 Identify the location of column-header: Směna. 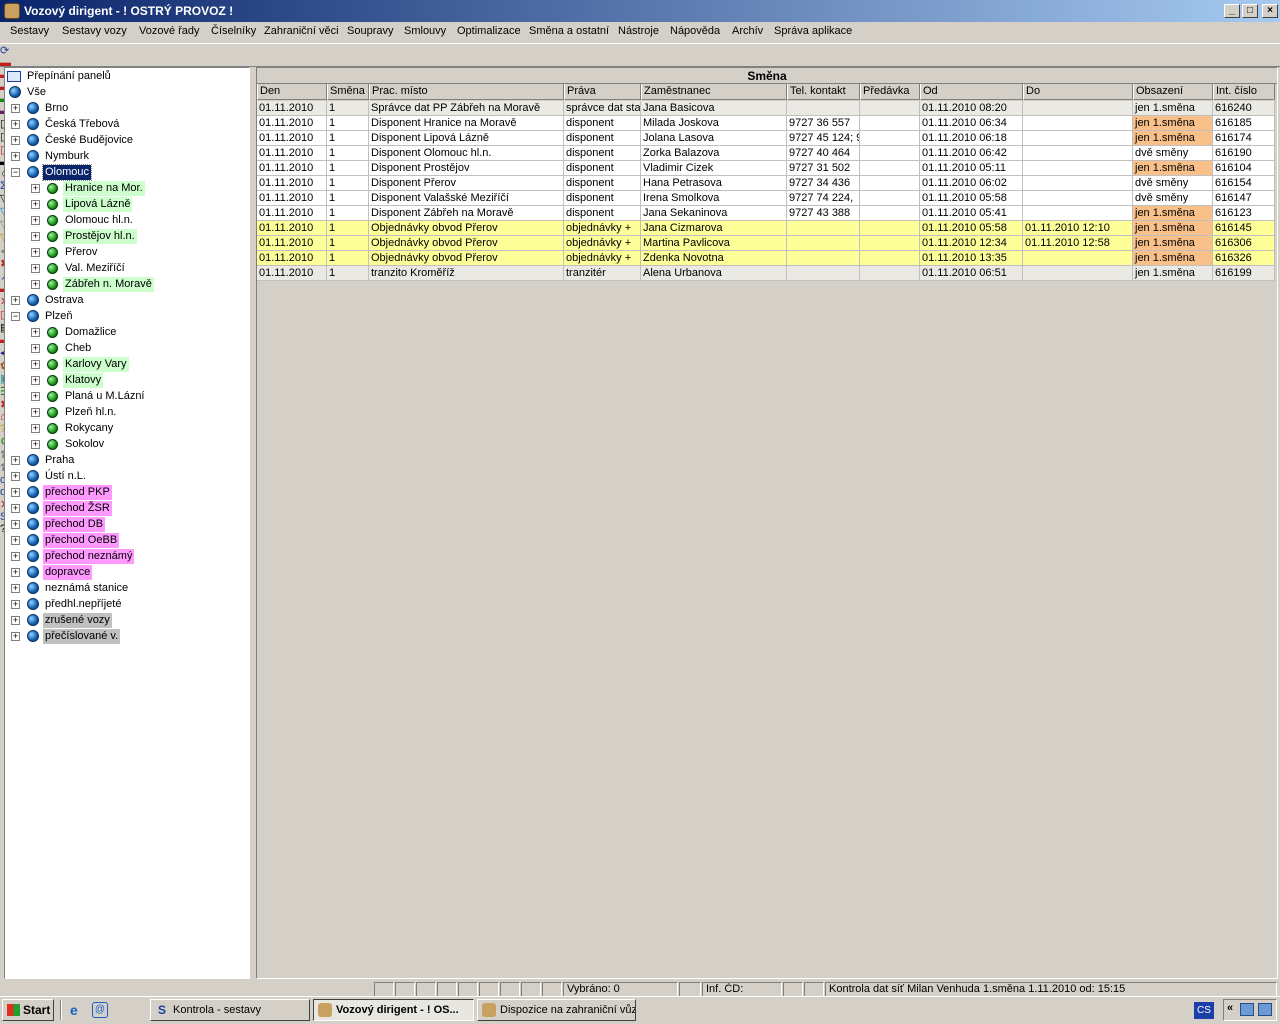
(348, 92).